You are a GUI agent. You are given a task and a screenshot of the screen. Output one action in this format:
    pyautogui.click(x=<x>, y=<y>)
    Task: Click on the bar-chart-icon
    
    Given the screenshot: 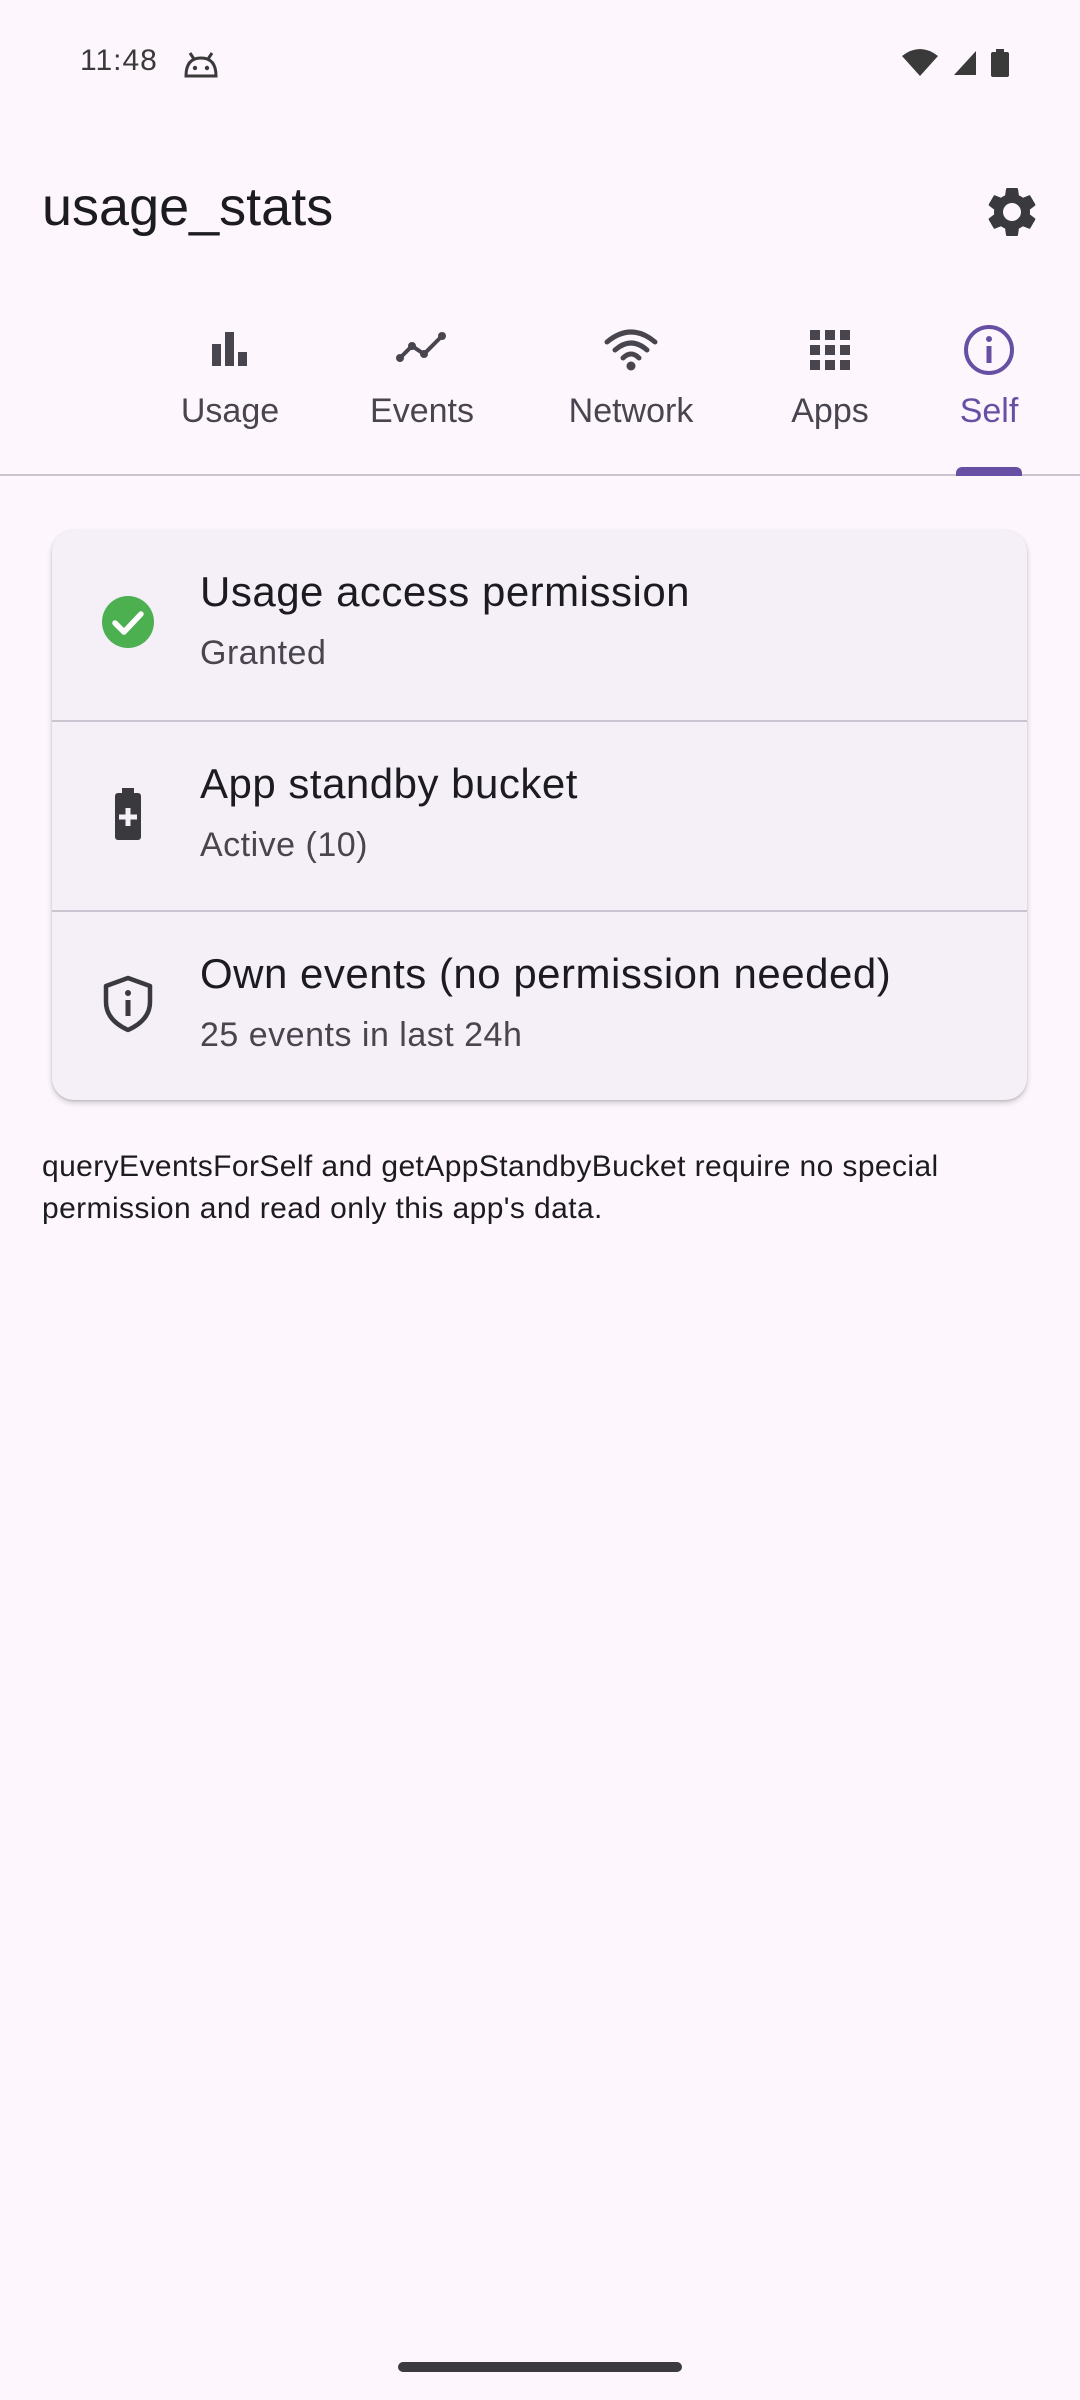 What is the action you would take?
    pyautogui.click(x=229, y=349)
    